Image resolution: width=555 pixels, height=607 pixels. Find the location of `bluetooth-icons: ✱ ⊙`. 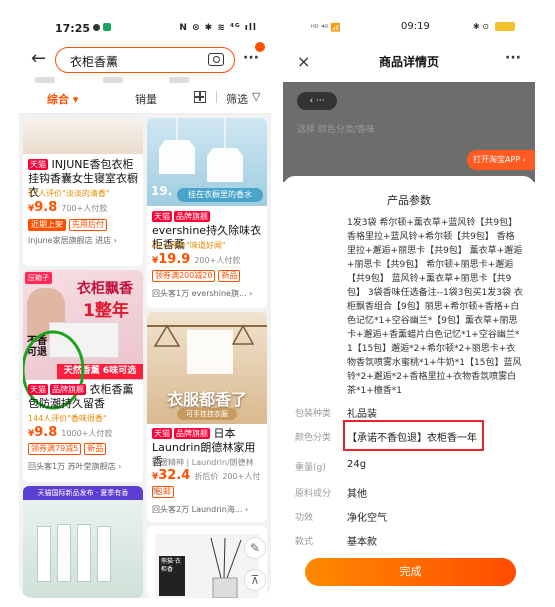

bluetooth-icons: ✱ ⊙ is located at coordinates (481, 26).